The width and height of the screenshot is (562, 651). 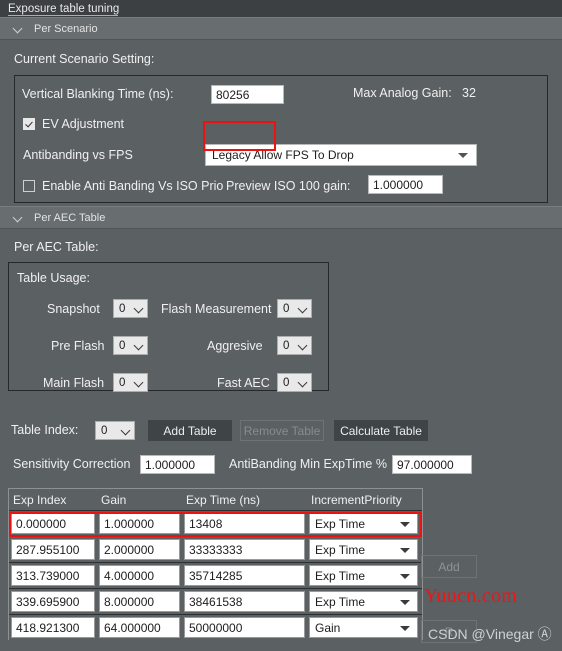 What do you see at coordinates (114, 499) in the screenshot?
I see `grid-header-gain: Gain` at bounding box center [114, 499].